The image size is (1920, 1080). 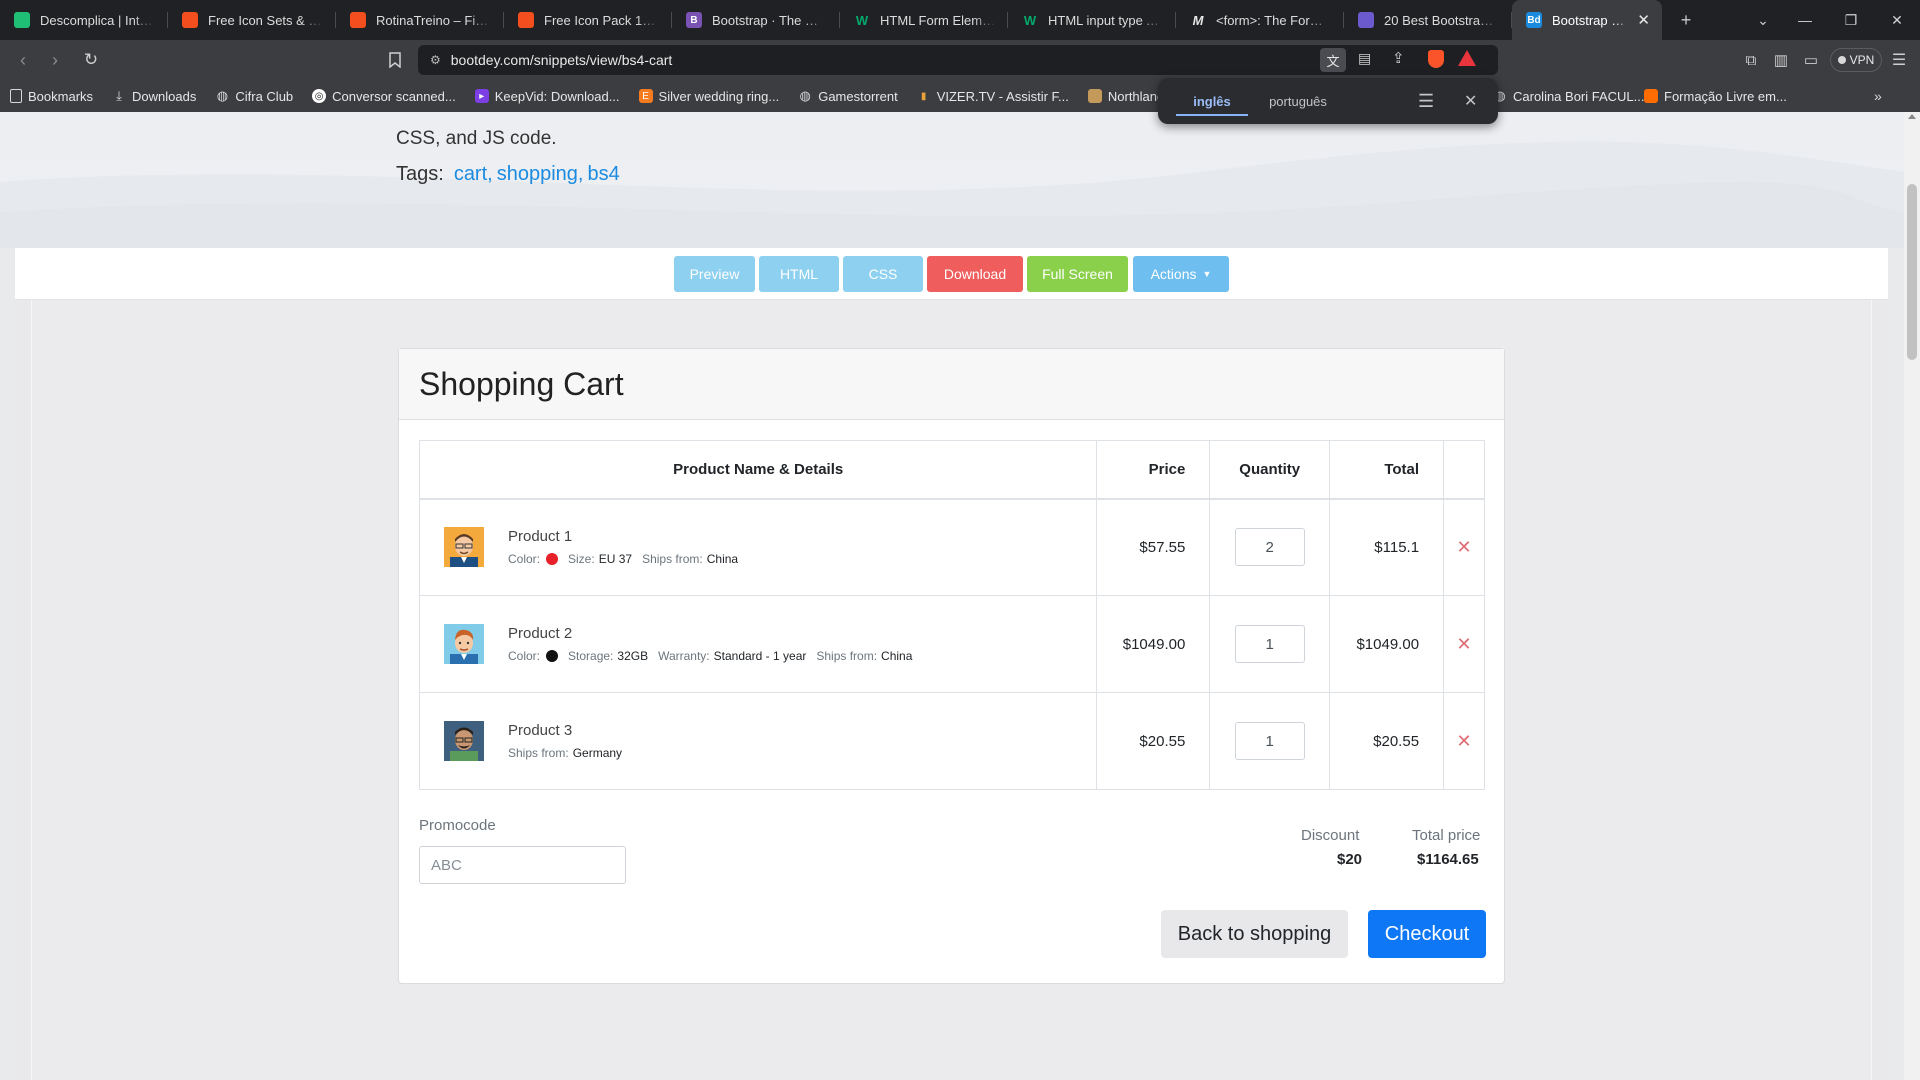 I want to click on discount-value: $20, so click(x=1350, y=859).